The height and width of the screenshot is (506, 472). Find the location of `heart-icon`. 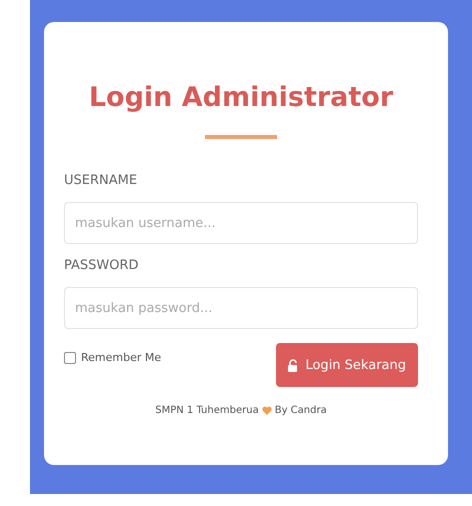

heart-icon is located at coordinates (267, 410).